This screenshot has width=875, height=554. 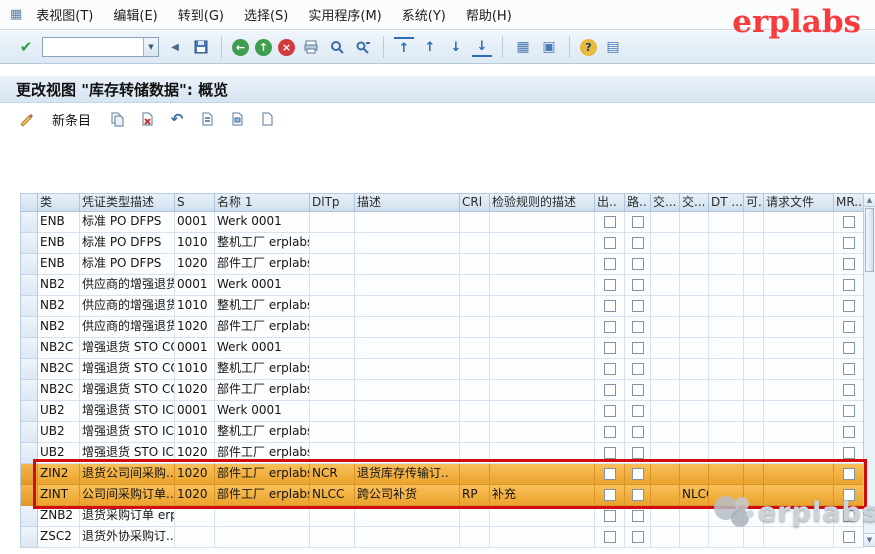 What do you see at coordinates (613, 47) in the screenshot?
I see `customize-layout-icon: ▤` at bounding box center [613, 47].